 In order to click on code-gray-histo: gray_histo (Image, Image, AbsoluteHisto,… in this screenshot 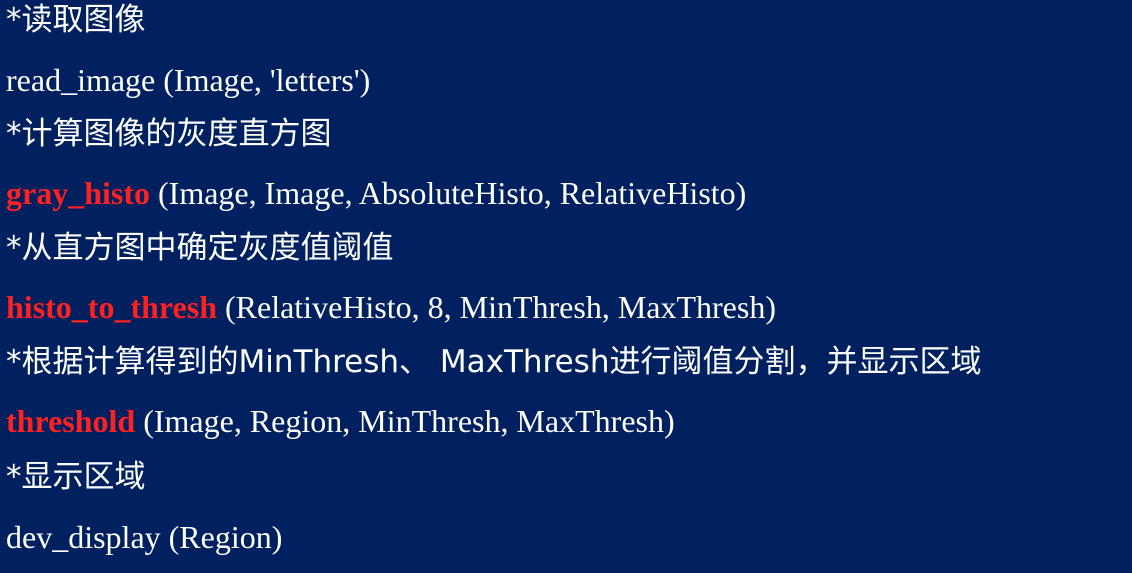, I will do `click(376, 193)`.